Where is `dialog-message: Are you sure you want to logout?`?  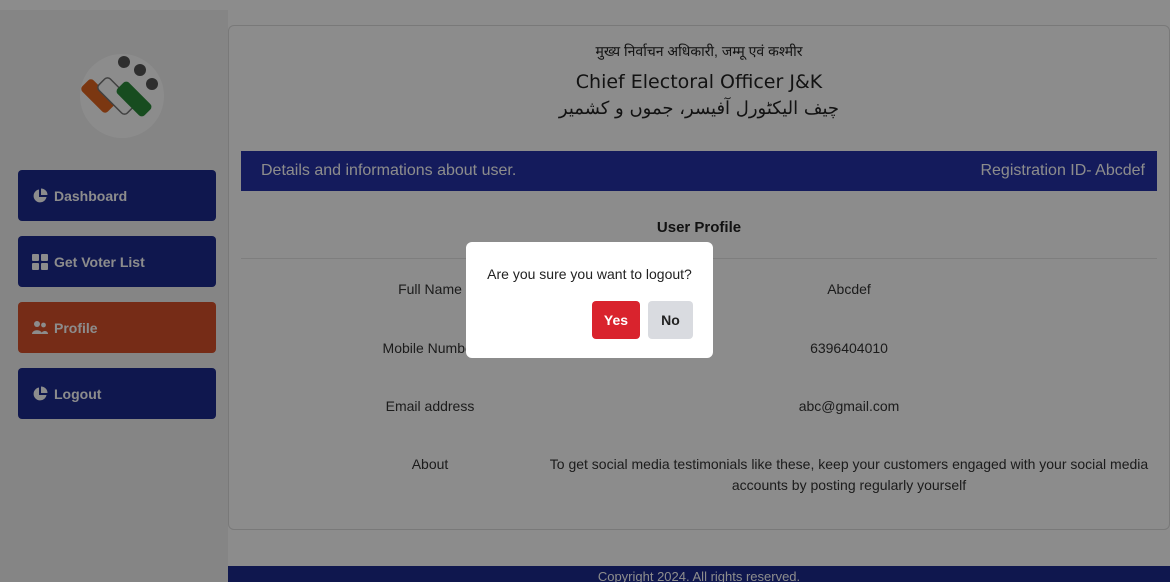 dialog-message: Are you sure you want to logout? is located at coordinates (589, 274).